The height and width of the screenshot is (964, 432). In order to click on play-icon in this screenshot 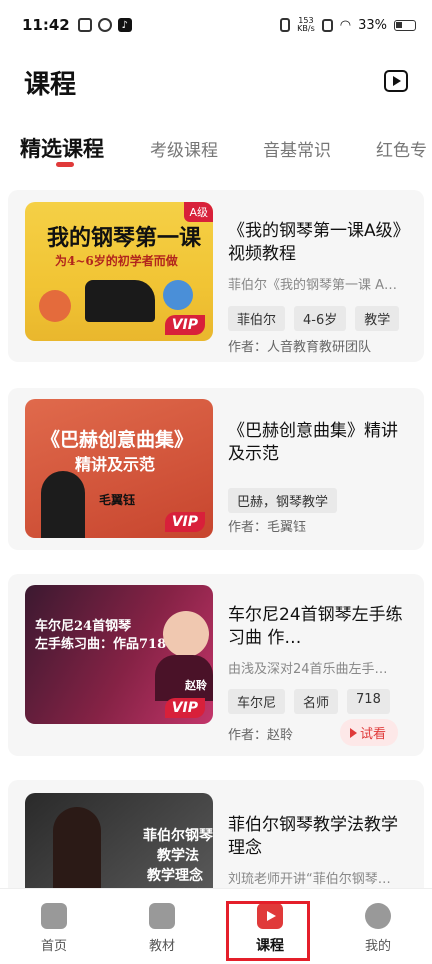, I will do `click(353, 733)`.